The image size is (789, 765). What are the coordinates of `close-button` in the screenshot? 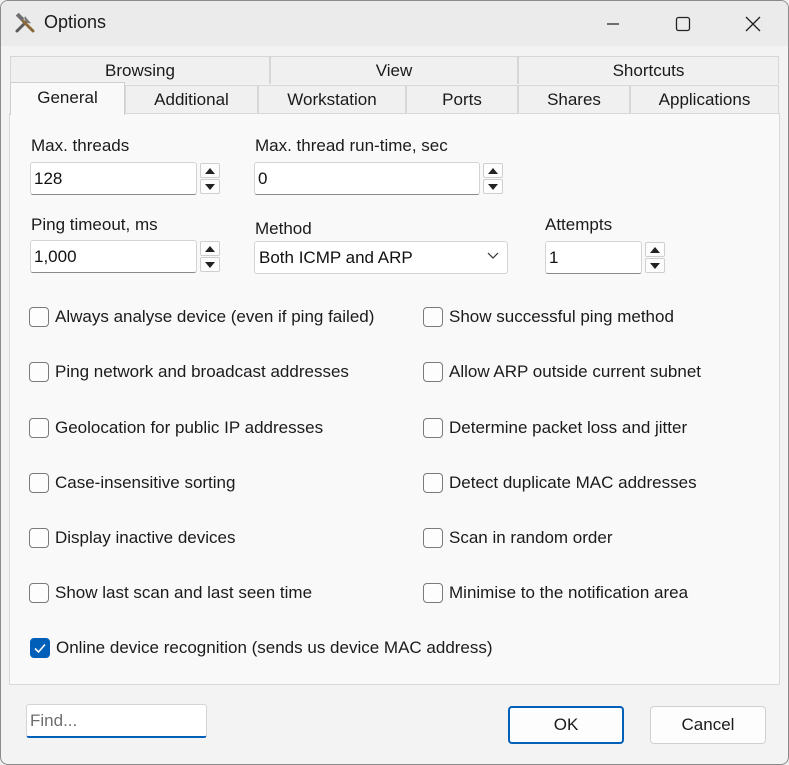 It's located at (753, 23).